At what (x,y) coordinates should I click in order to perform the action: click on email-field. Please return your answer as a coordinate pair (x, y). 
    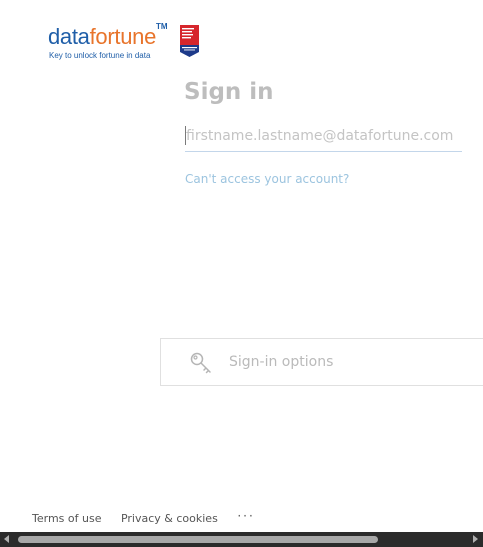
    Looking at the image, I should click on (324, 136).